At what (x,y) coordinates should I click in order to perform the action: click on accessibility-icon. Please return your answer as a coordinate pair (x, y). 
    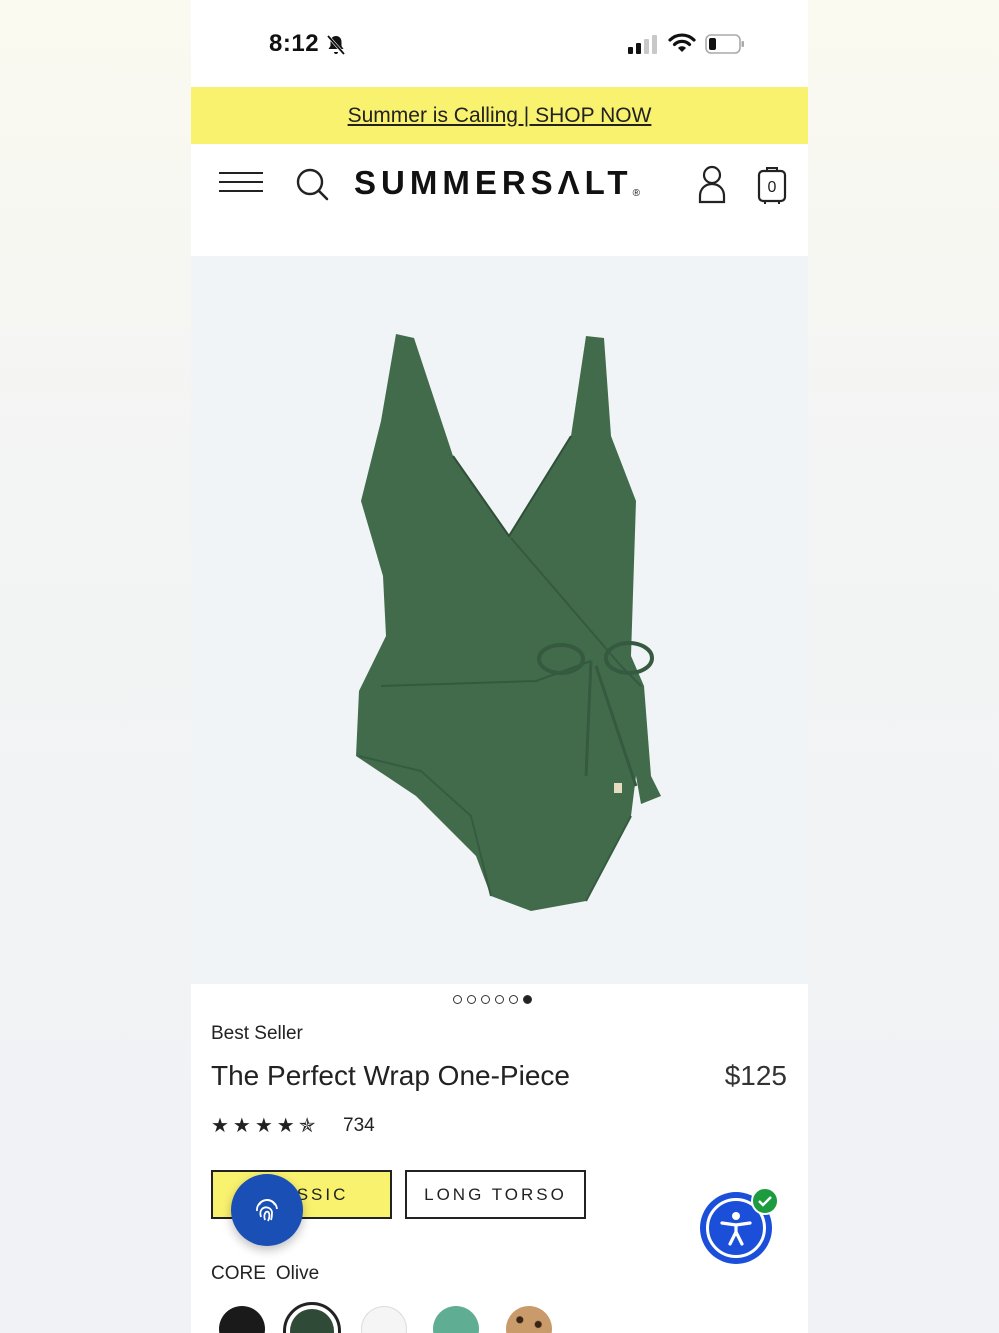
    Looking at the image, I should click on (736, 1229).